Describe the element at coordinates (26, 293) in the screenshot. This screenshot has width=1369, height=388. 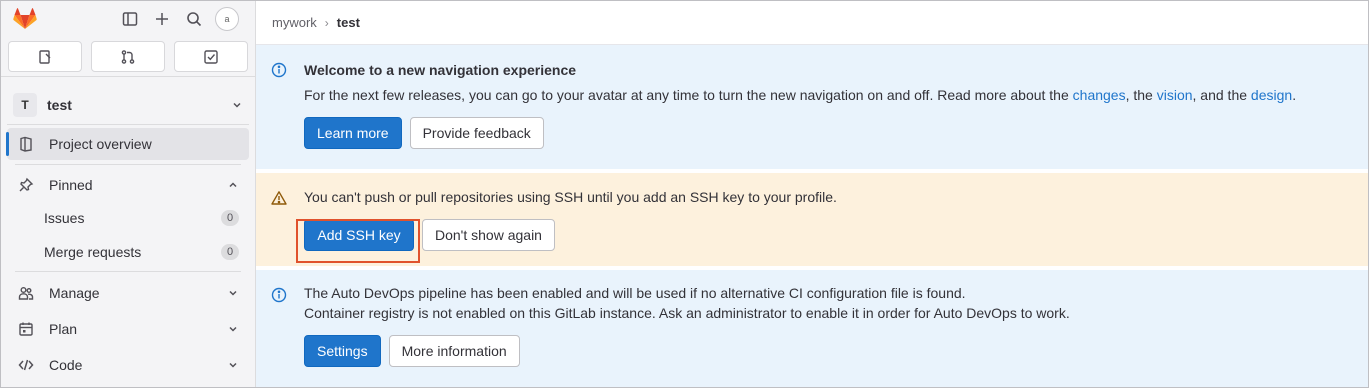
I see `users-icon` at that location.